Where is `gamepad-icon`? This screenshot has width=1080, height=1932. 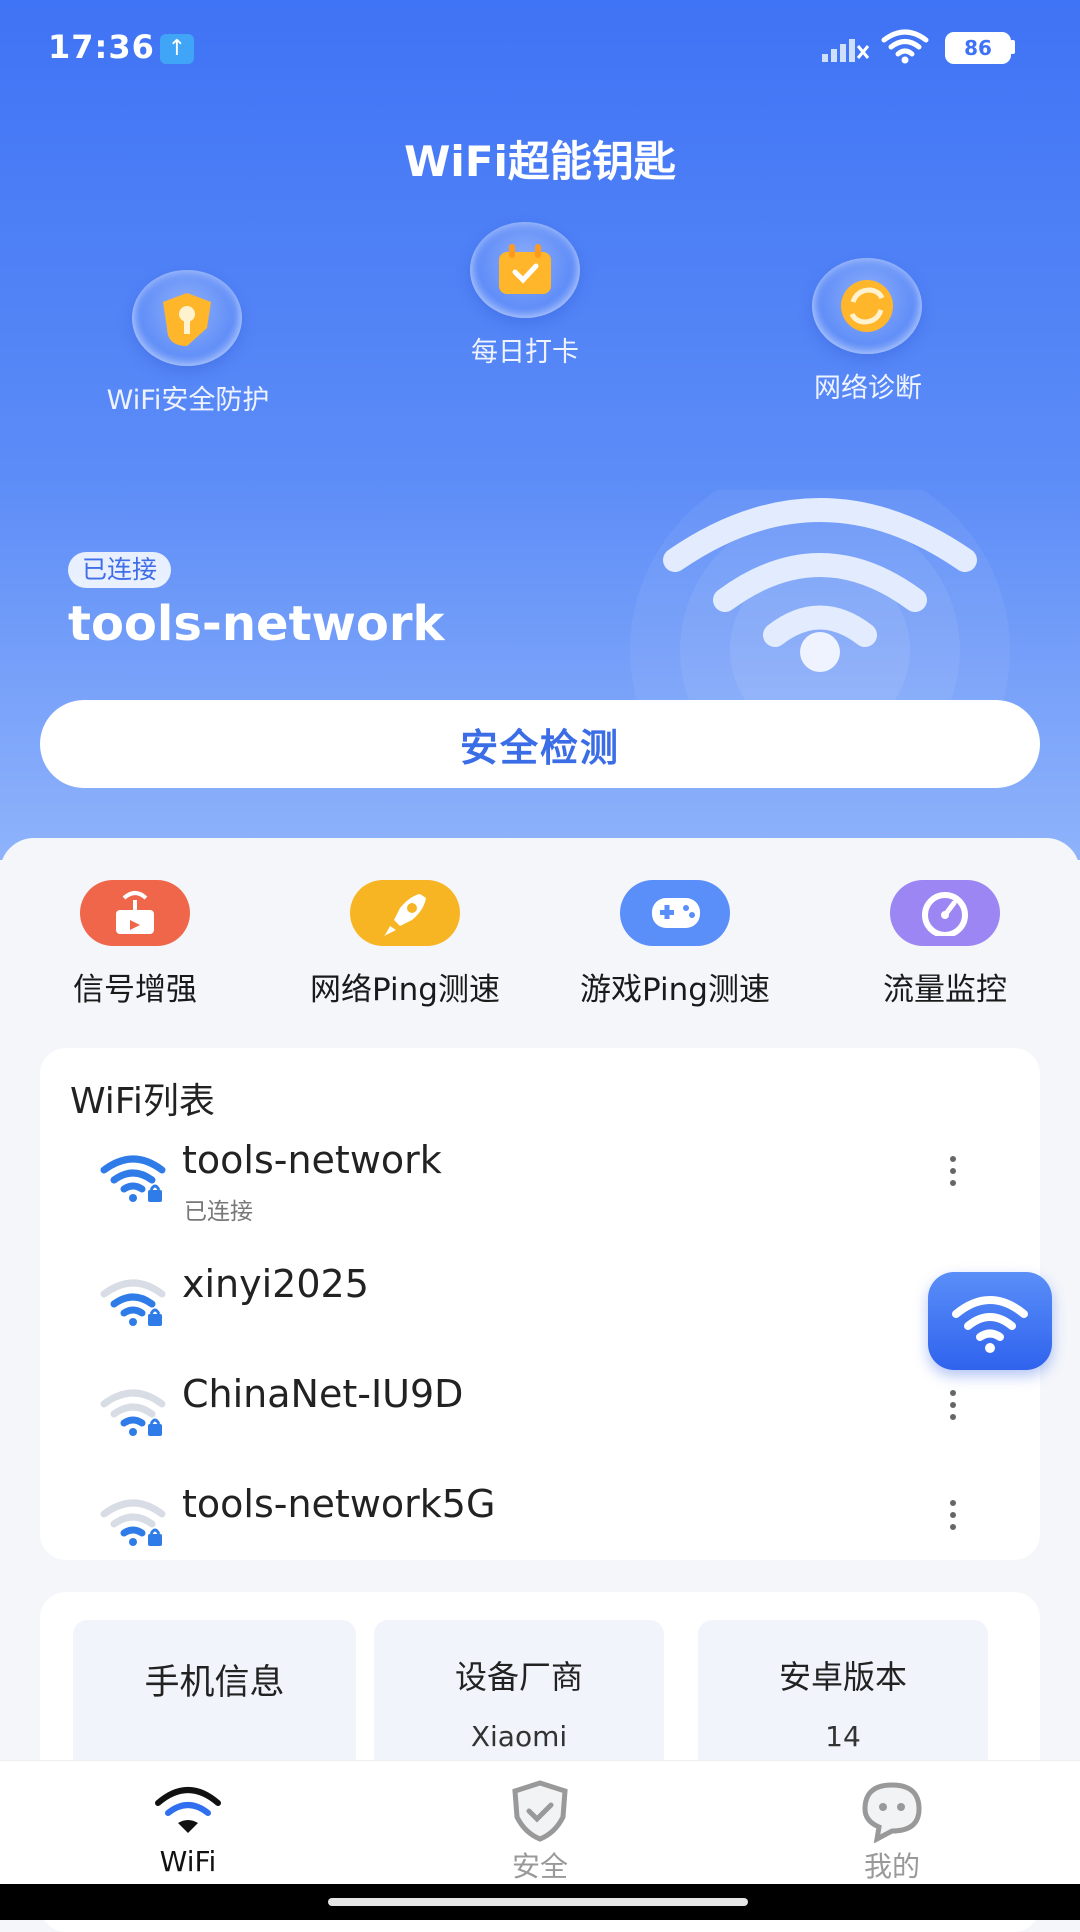 gamepad-icon is located at coordinates (675, 913).